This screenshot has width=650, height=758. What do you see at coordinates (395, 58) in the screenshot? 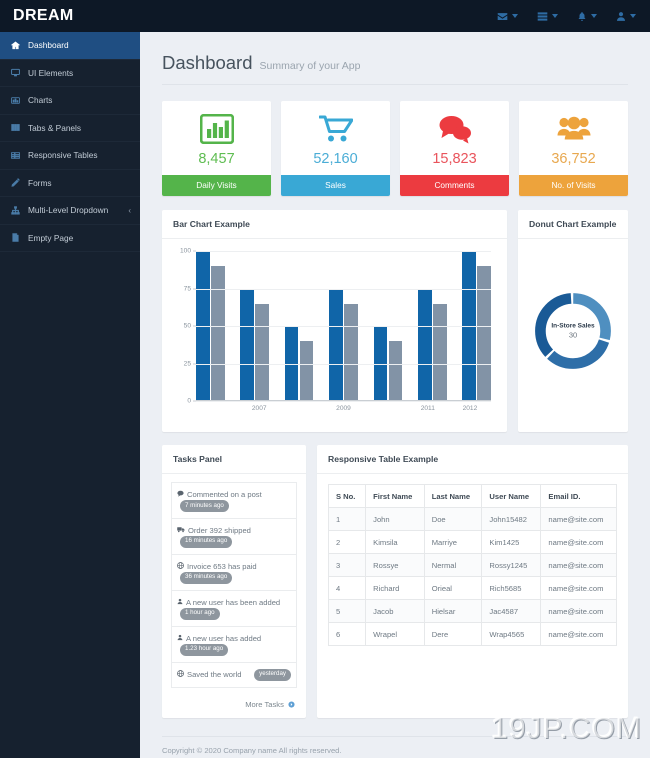
I see `page-header: Dashboard Summary of your App` at bounding box center [395, 58].